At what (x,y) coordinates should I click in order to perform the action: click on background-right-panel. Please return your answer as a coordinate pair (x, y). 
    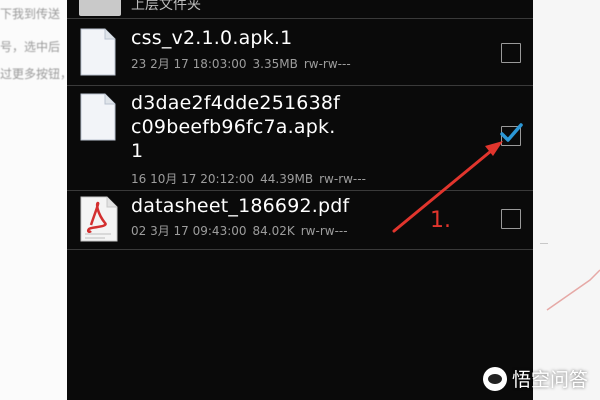
    Looking at the image, I should click on (566, 200).